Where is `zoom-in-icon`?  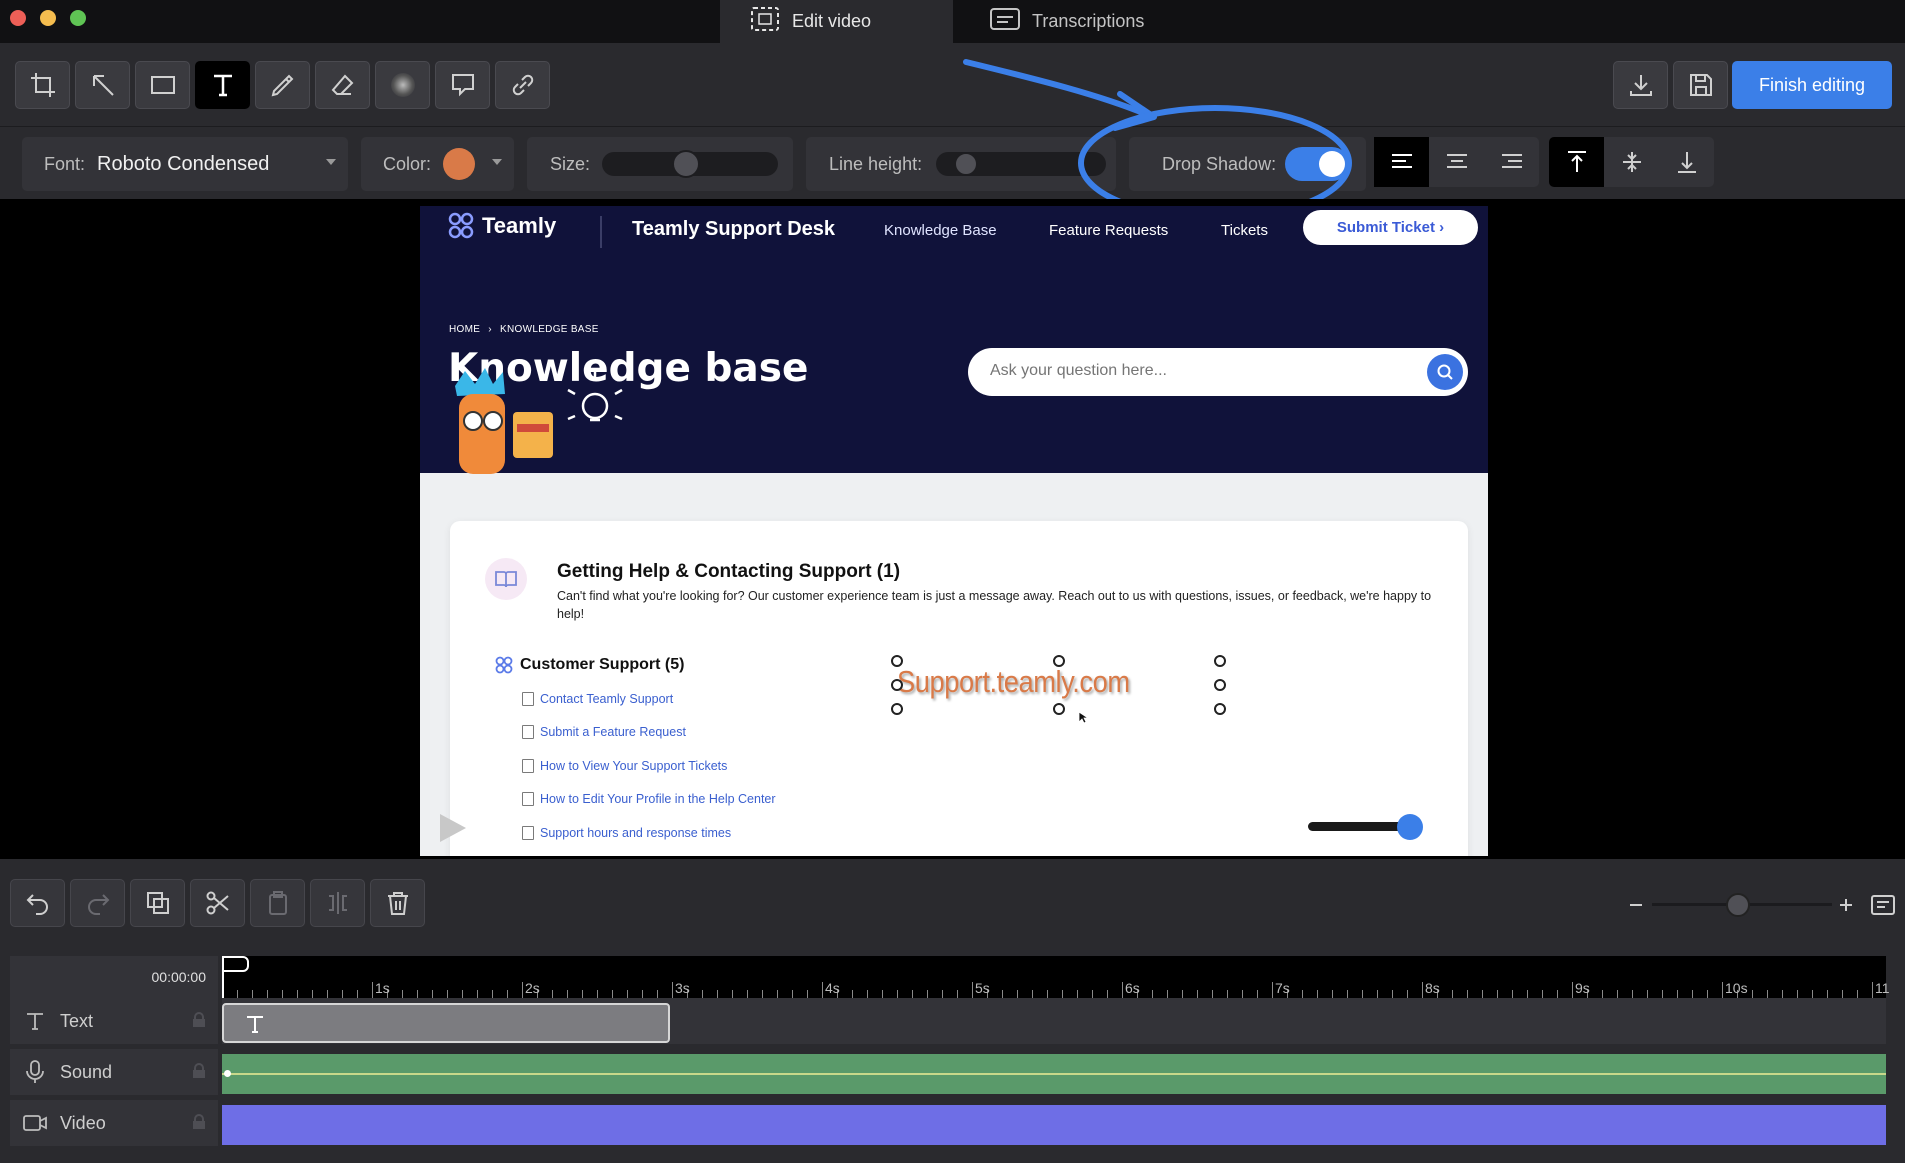
zoom-in-icon is located at coordinates (1846, 905).